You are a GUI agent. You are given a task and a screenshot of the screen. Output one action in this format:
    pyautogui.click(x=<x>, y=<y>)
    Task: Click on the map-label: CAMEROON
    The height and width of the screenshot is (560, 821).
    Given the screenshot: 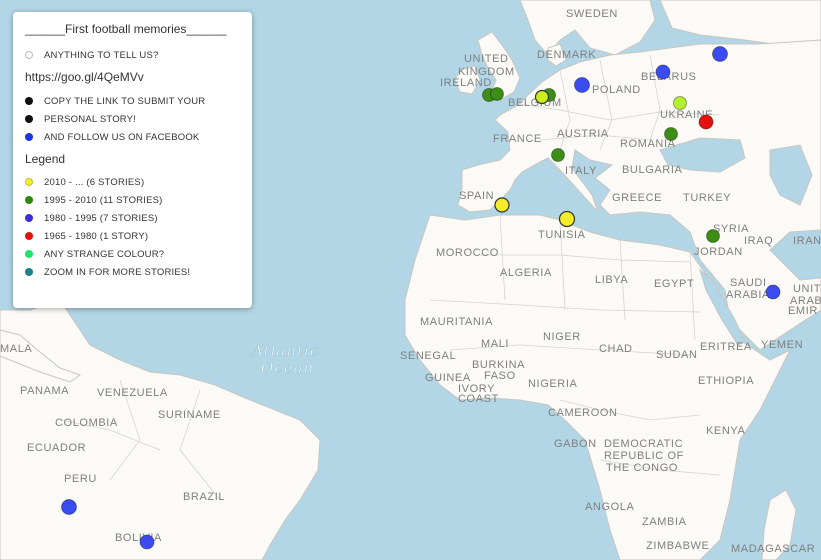 What is the action you would take?
    pyautogui.click(x=583, y=413)
    